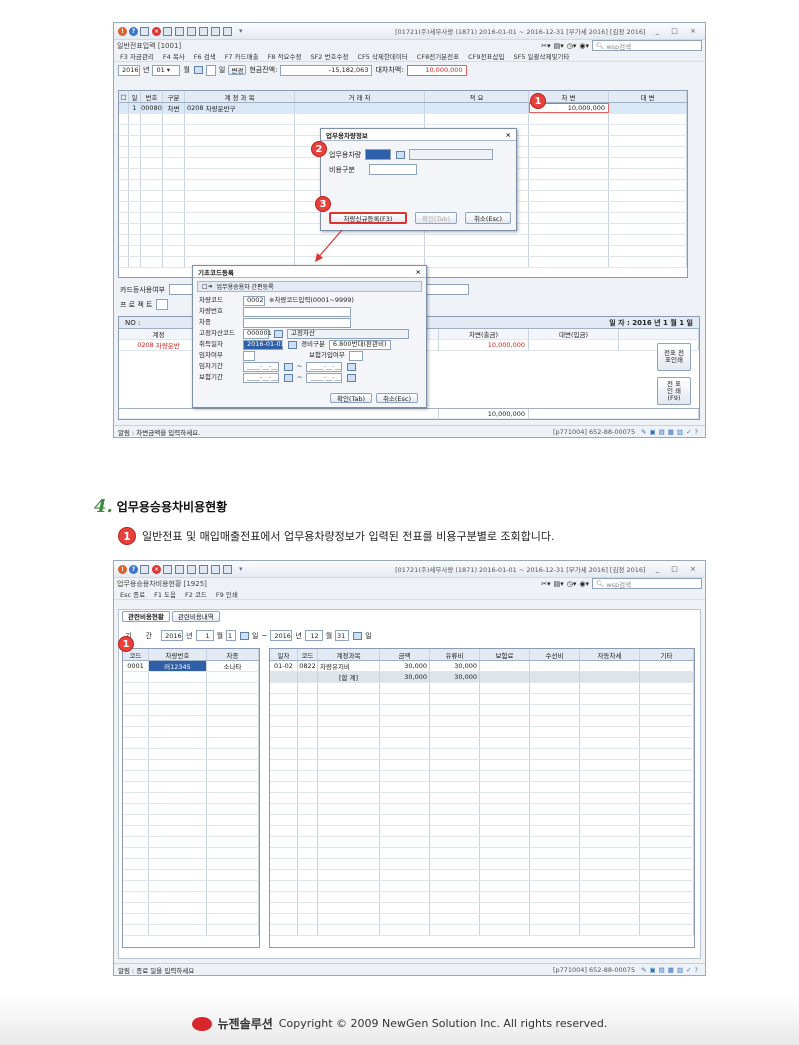 This screenshot has height=1045, width=799. Describe the element at coordinates (285, 56) in the screenshot. I see `menu-item: F8 적요수정` at that location.